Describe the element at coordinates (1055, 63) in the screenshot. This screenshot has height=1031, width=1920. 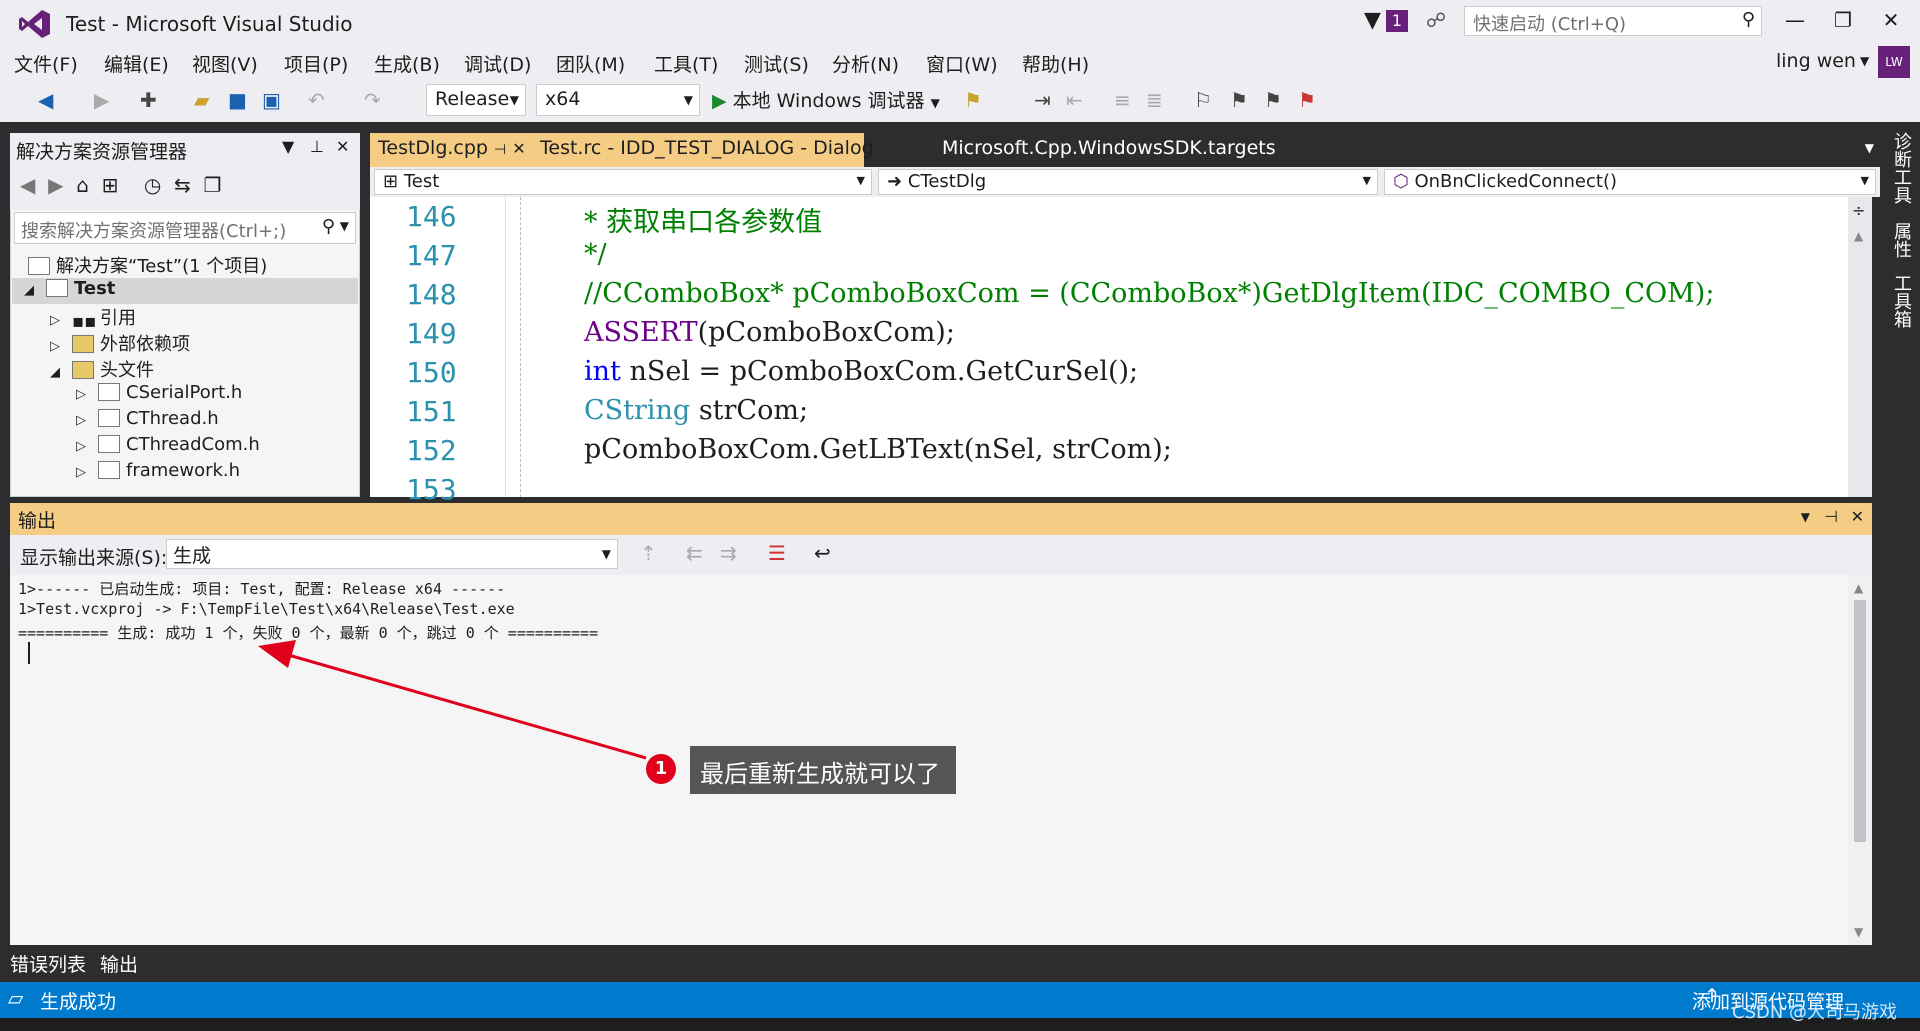
I see `menu-help: 帮助(H)` at that location.